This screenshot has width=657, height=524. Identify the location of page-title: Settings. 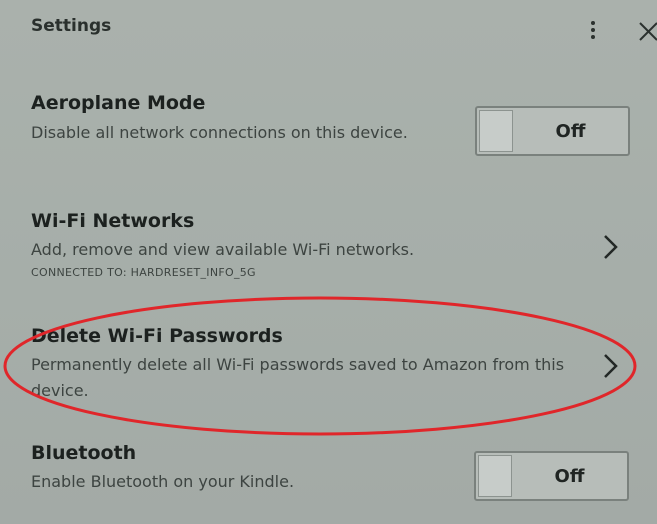
(71, 26).